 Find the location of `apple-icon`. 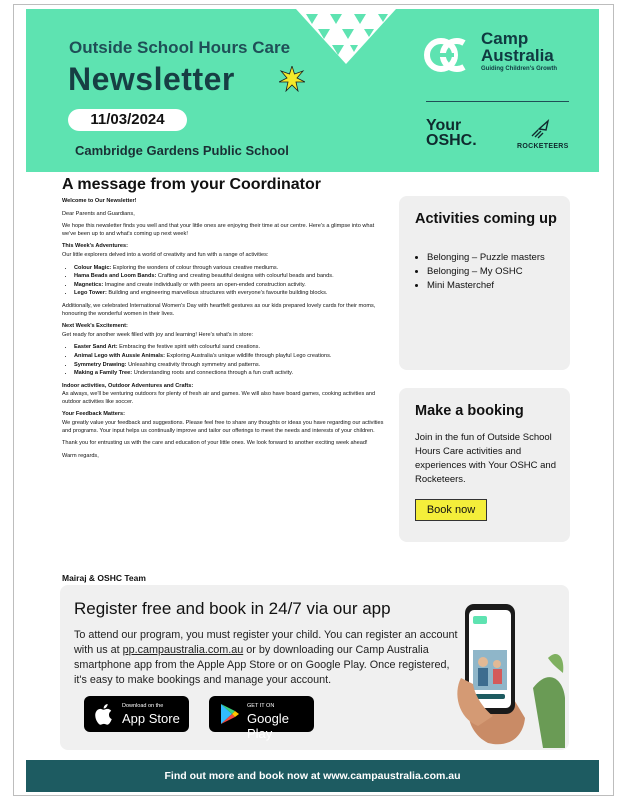

apple-icon is located at coordinates (103, 714).